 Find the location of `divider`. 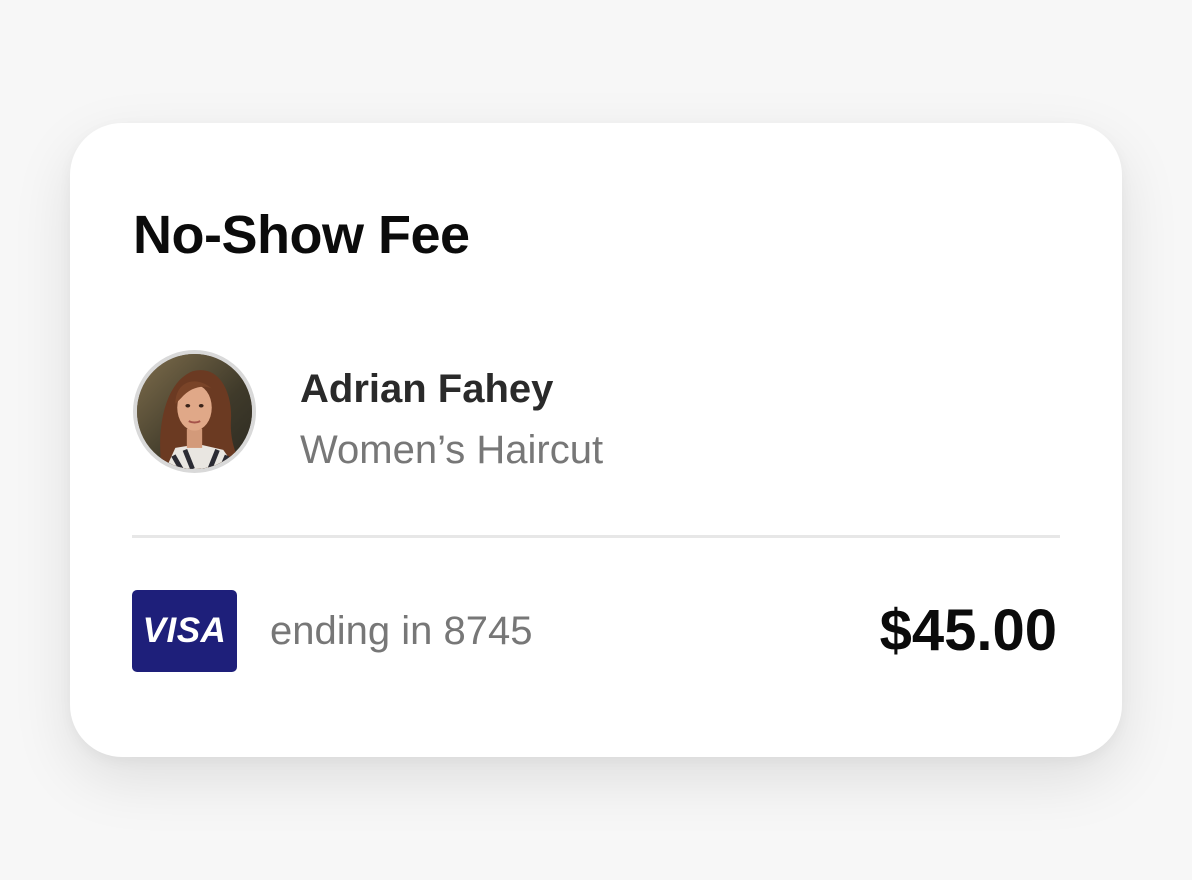

divider is located at coordinates (596, 536).